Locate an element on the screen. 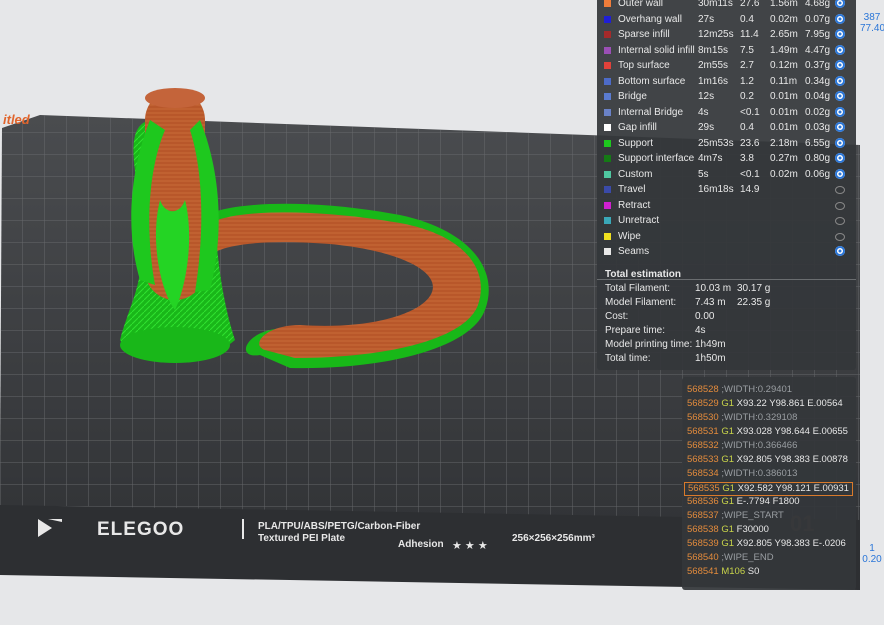  gcode-line: 568532 ;WIDTH:0.366466 is located at coordinates (742, 447).